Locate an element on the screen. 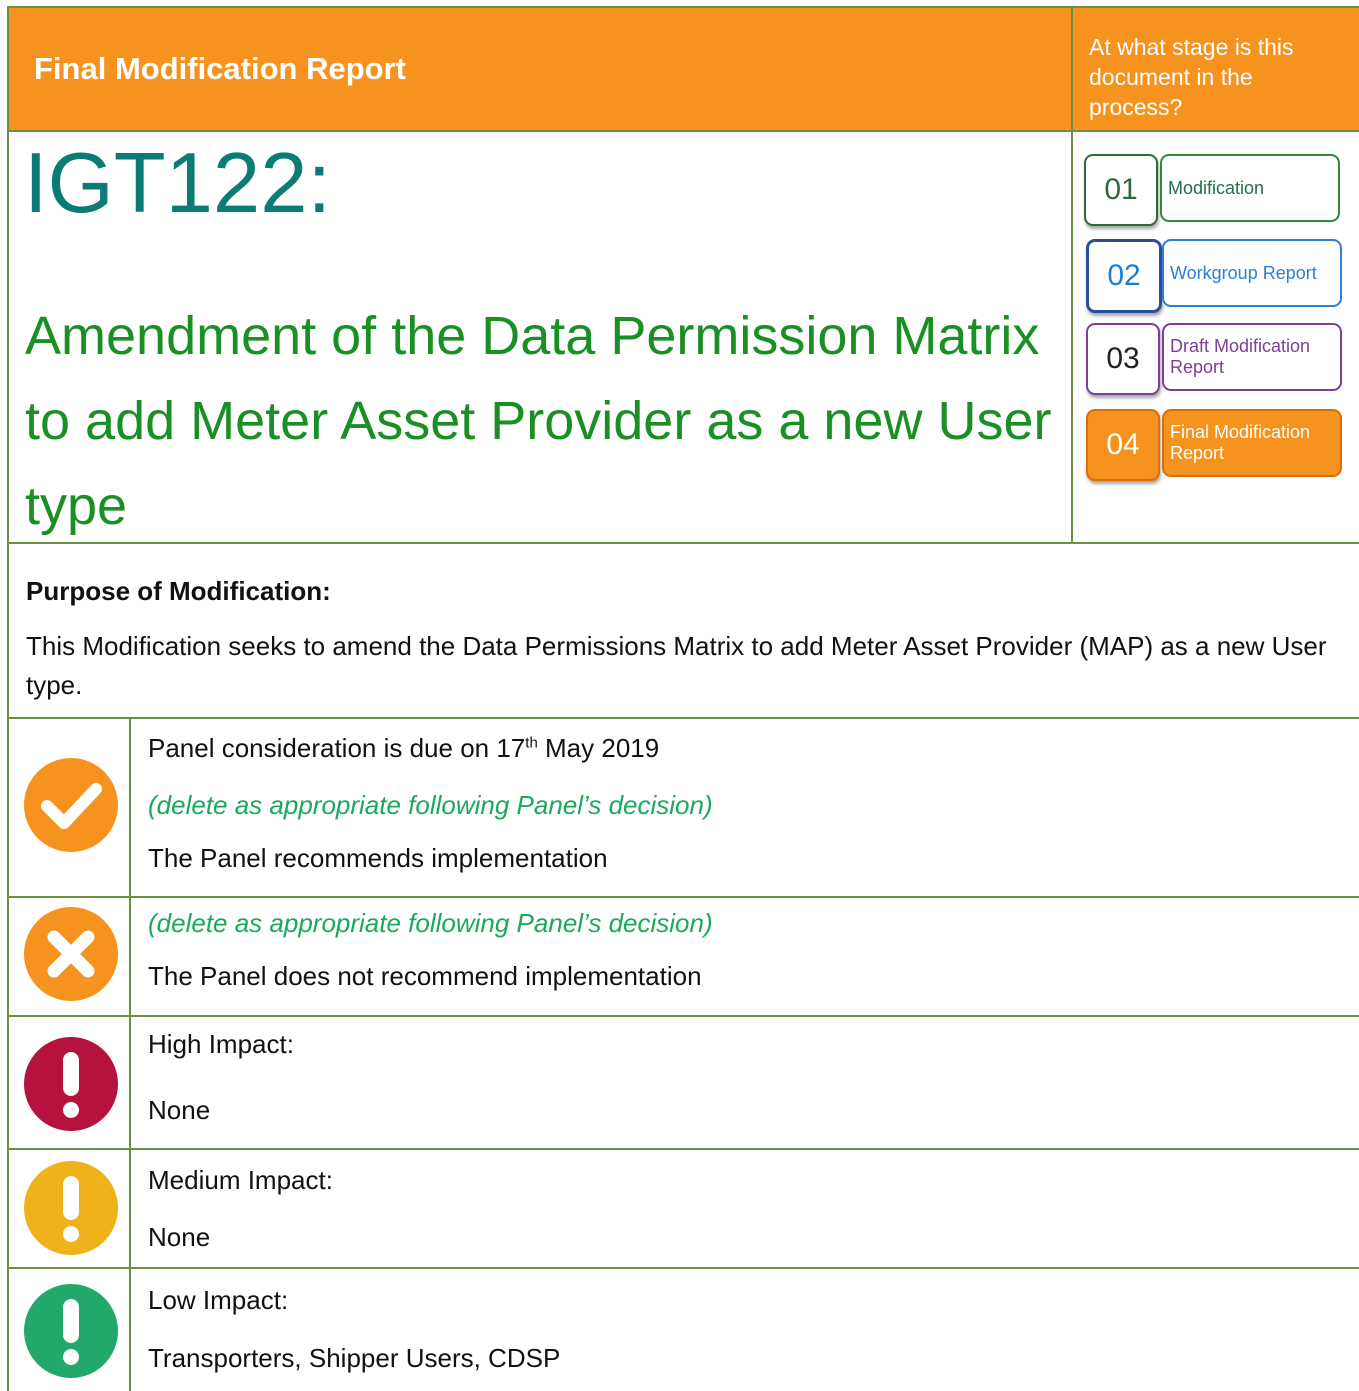 This screenshot has width=1359, height=1391. check-icon is located at coordinates (71, 805).